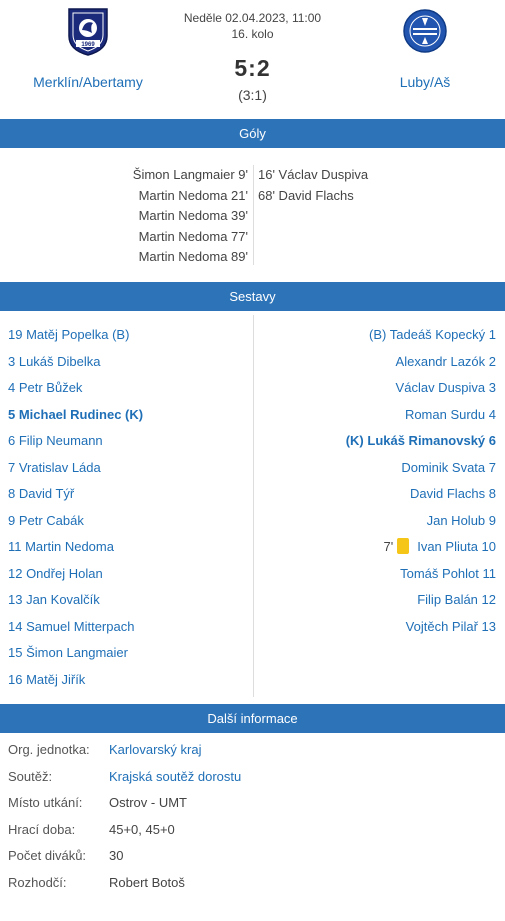  What do you see at coordinates (75, 494) in the screenshot?
I see `home-player: 8 David Týř` at bounding box center [75, 494].